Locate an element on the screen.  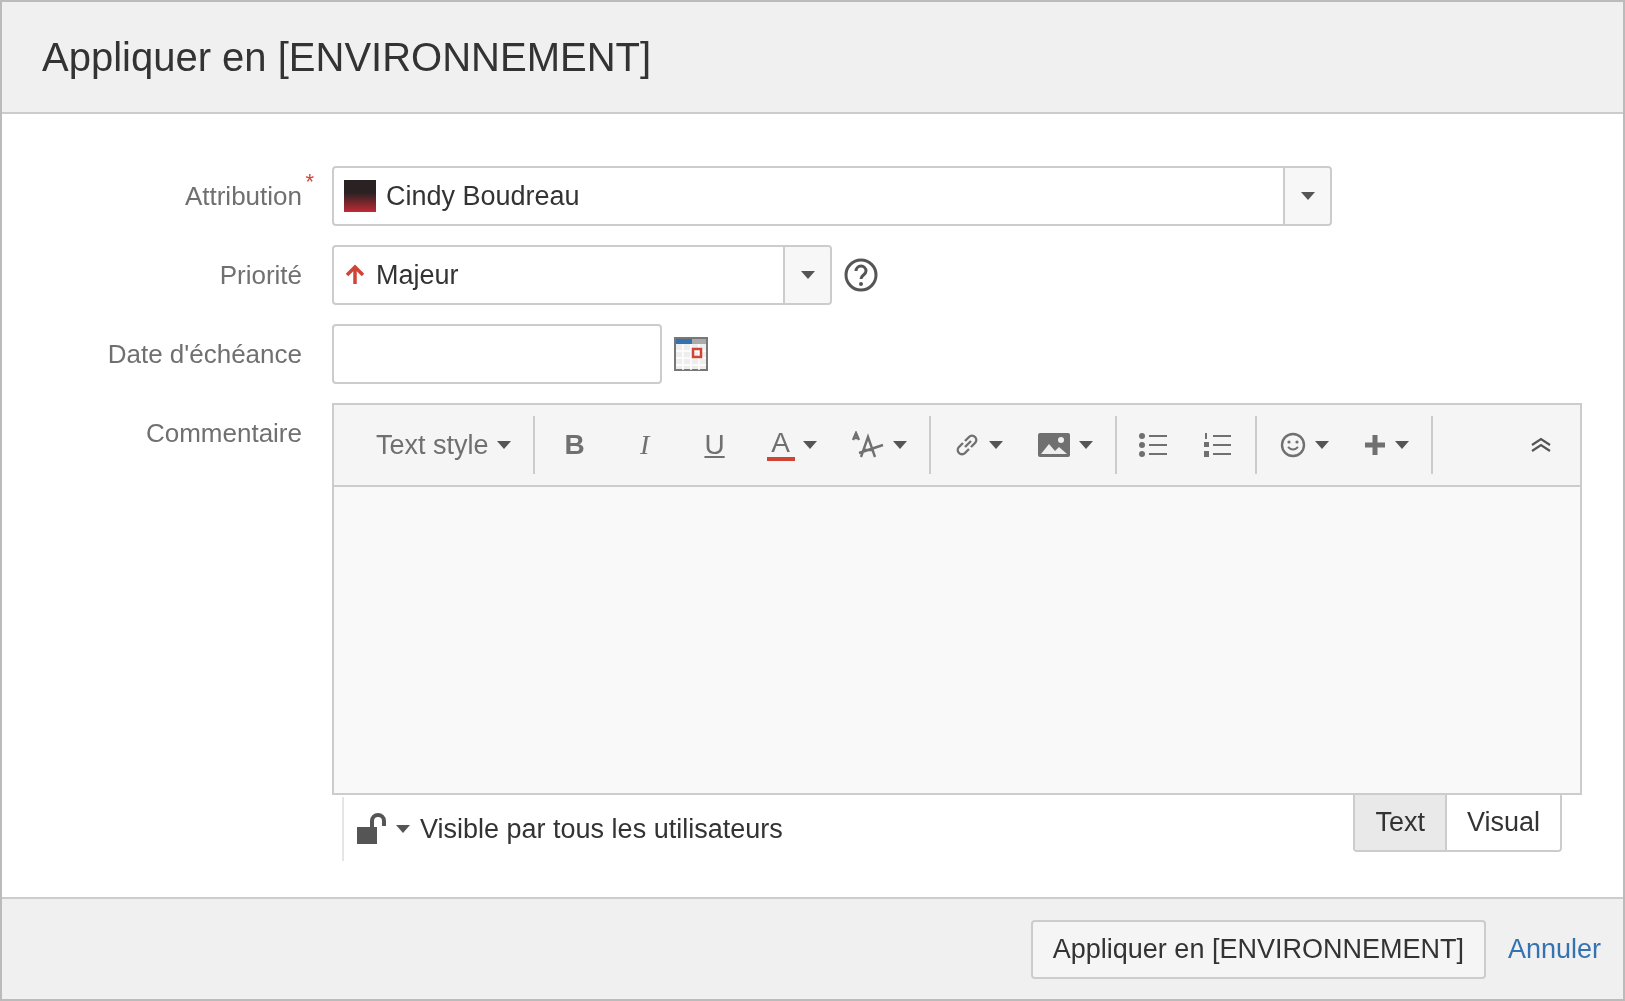
cancel-link: Annuler is located at coordinates (1554, 949).